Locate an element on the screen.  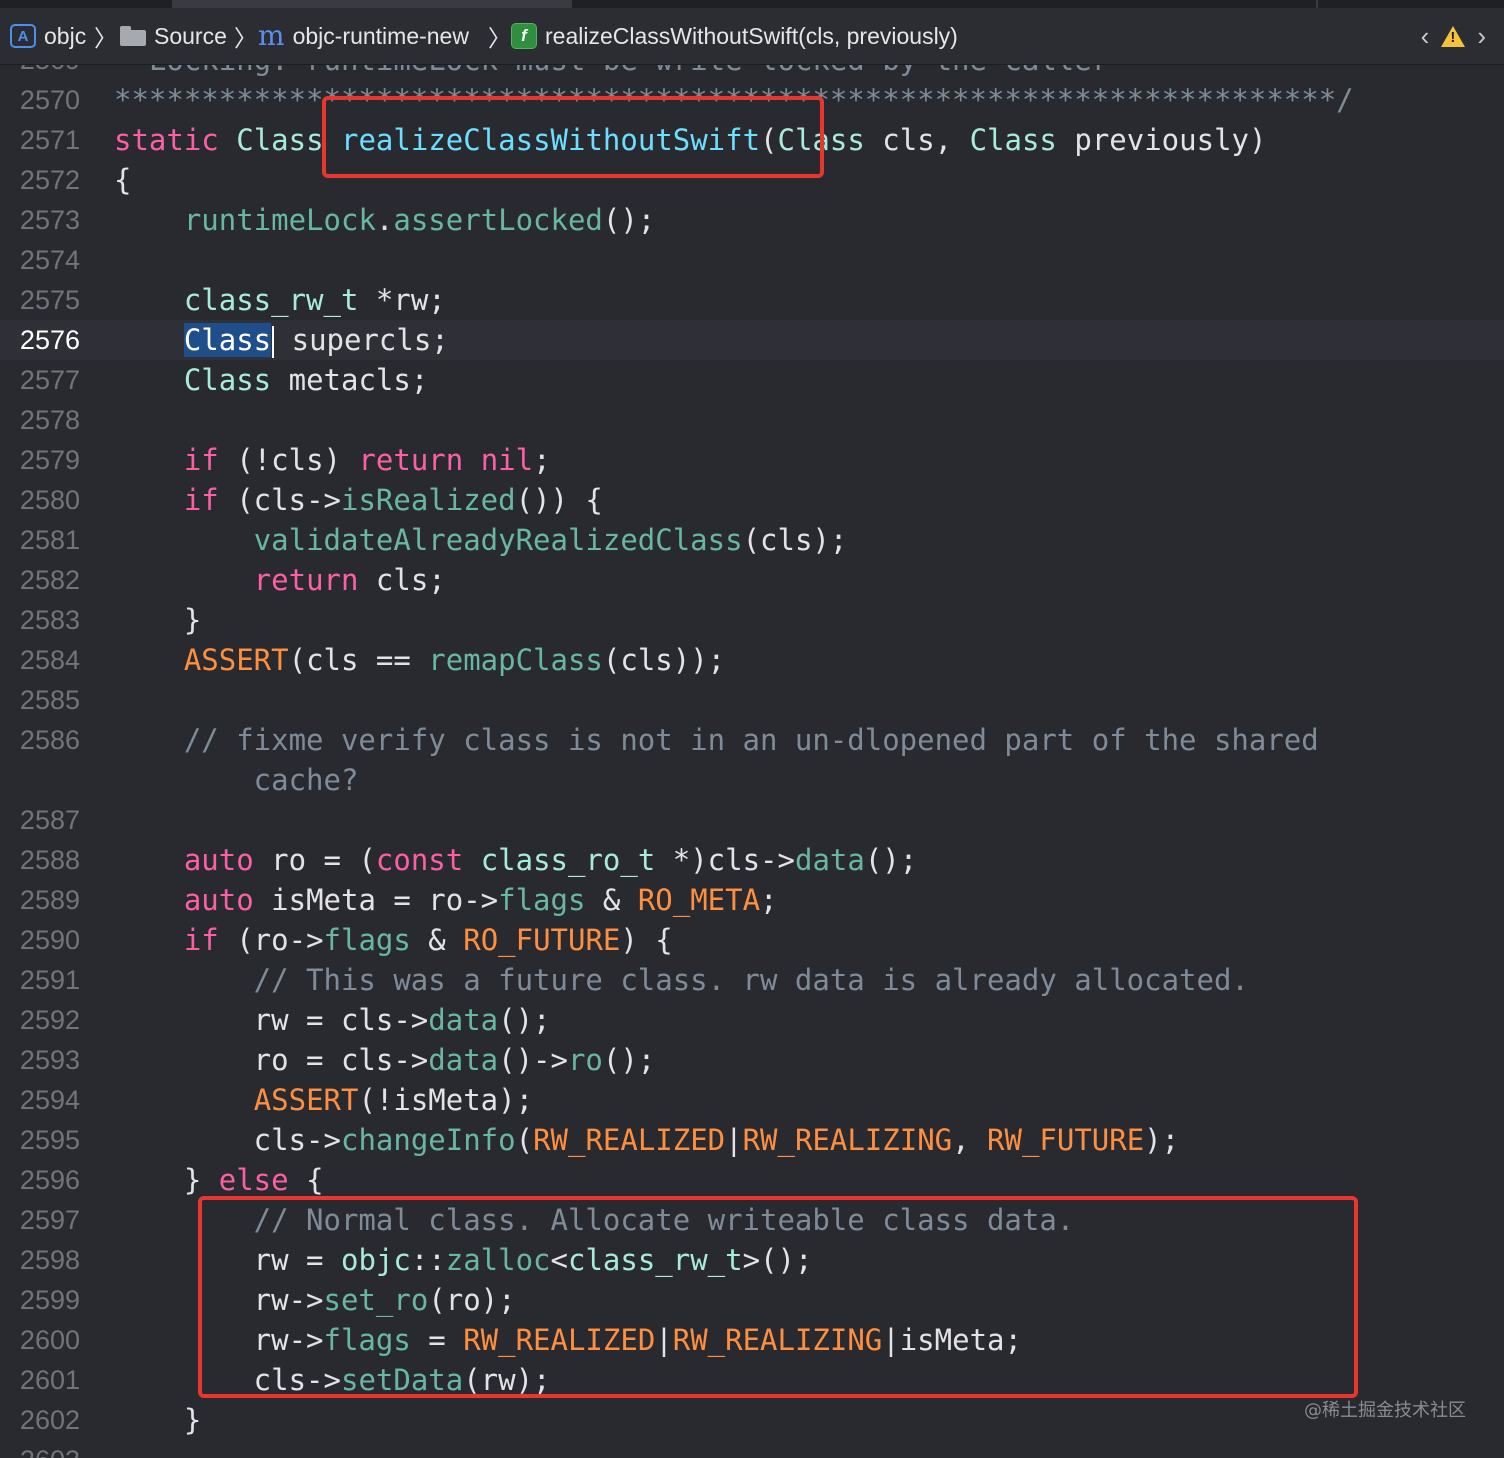
line-number: 2571 is located at coordinates (49, 140).